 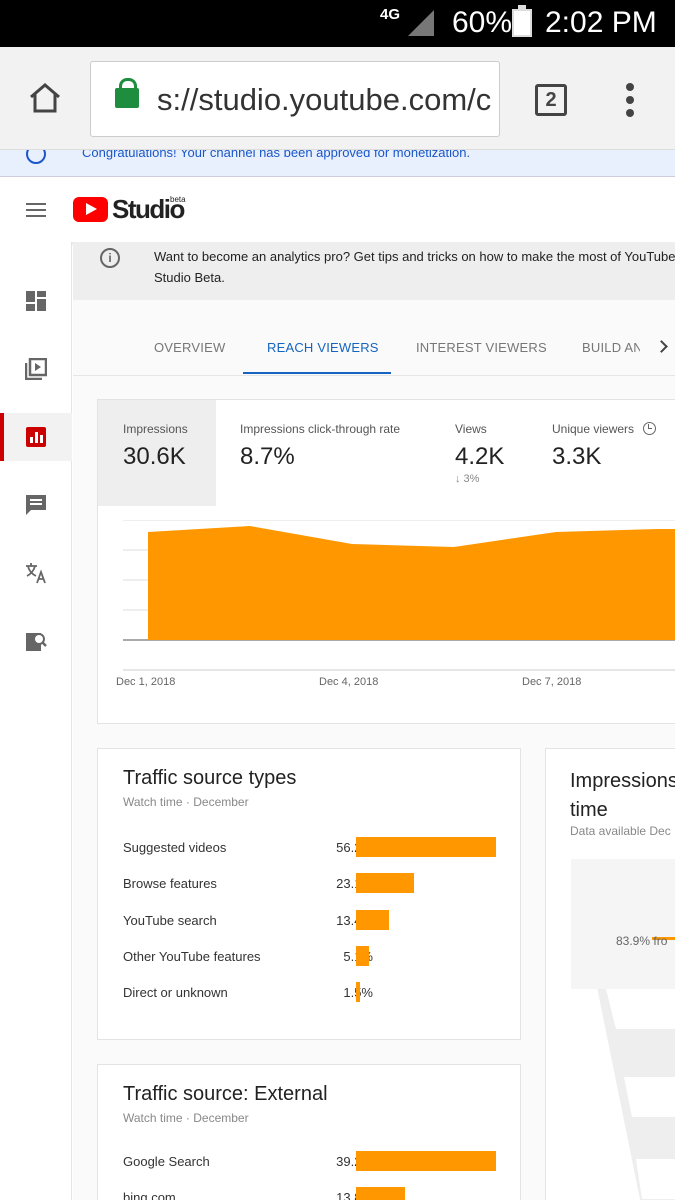 What do you see at coordinates (320, 429) in the screenshot?
I see `metric-label: Impressions click-through rate` at bounding box center [320, 429].